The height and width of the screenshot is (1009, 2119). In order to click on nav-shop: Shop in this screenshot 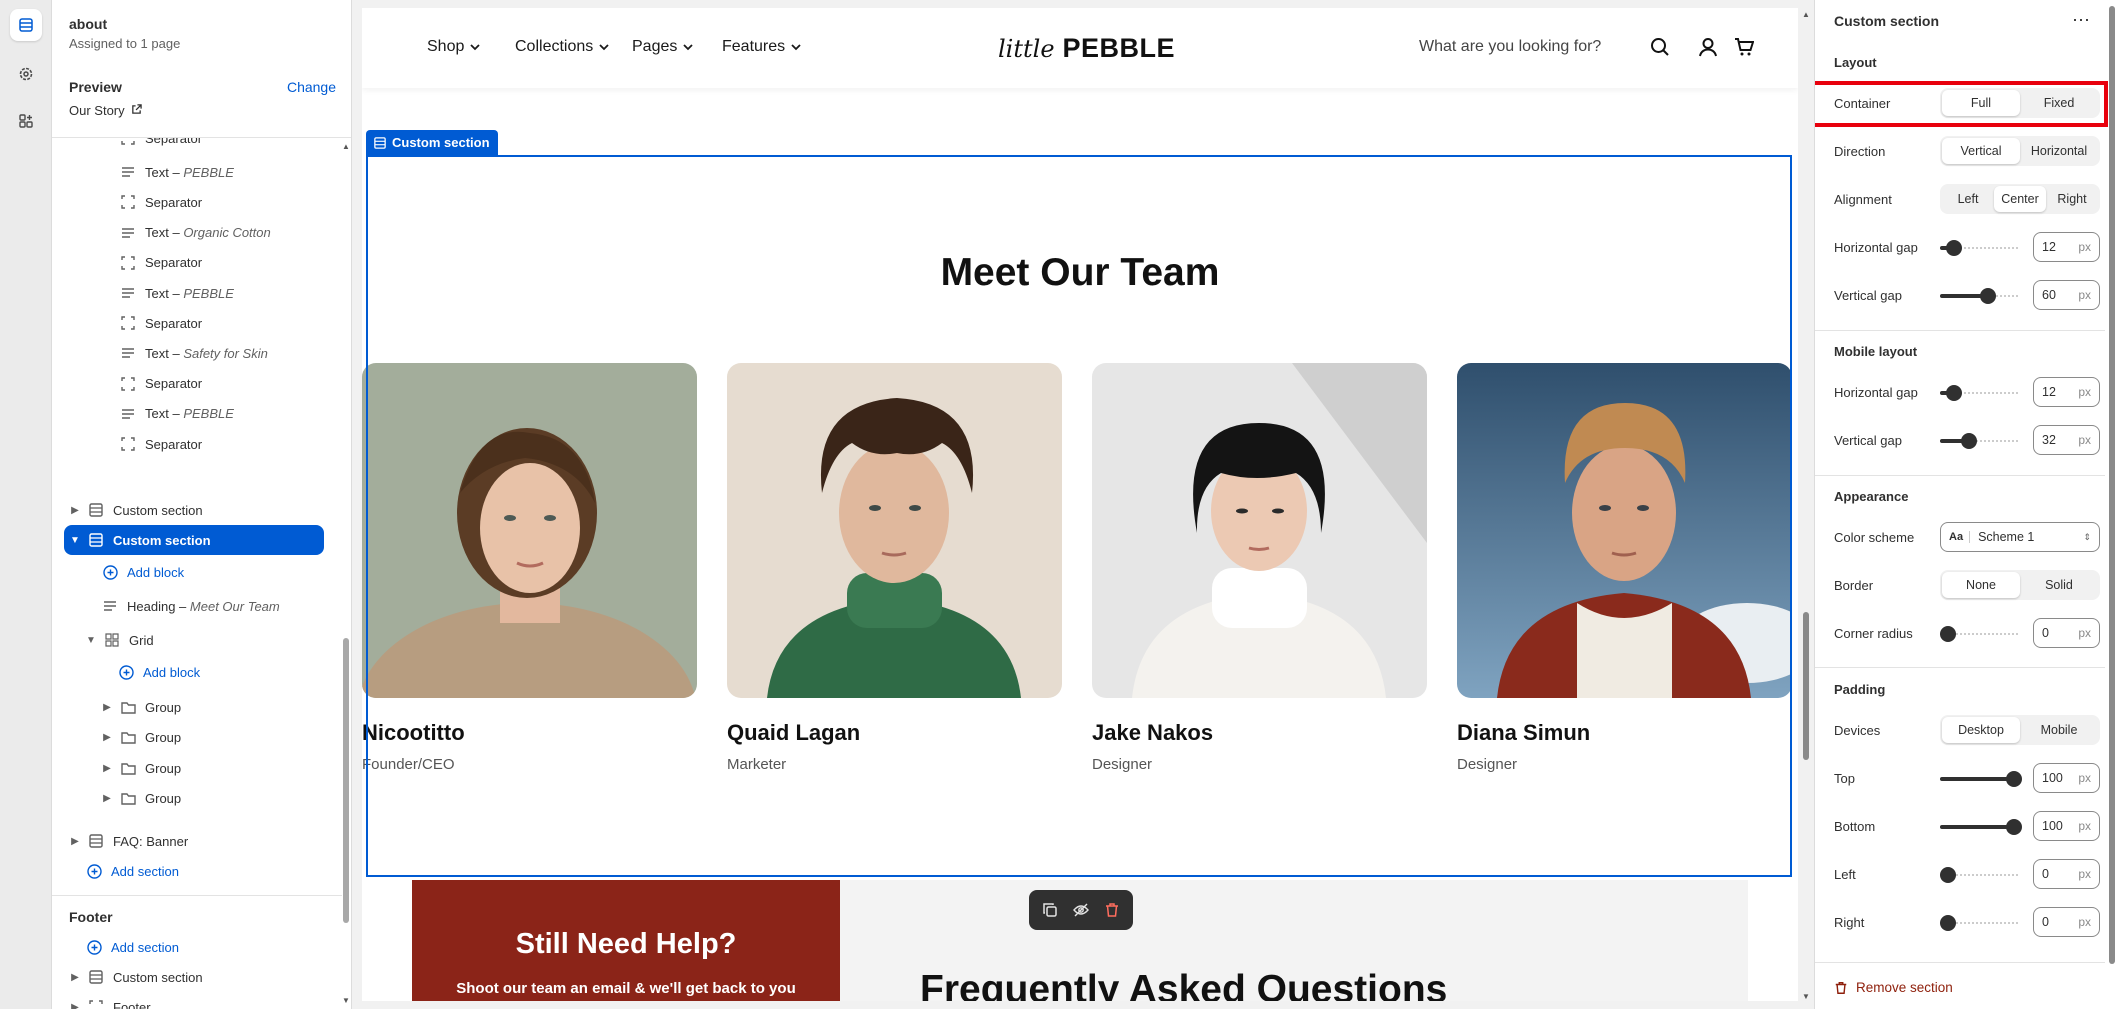, I will do `click(454, 47)`.